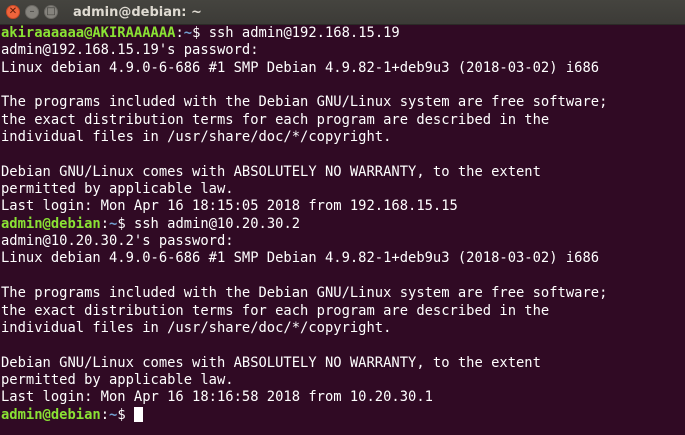  I want to click on title-bar: ✕ – □ admin@debian: ~, so click(342, 12).